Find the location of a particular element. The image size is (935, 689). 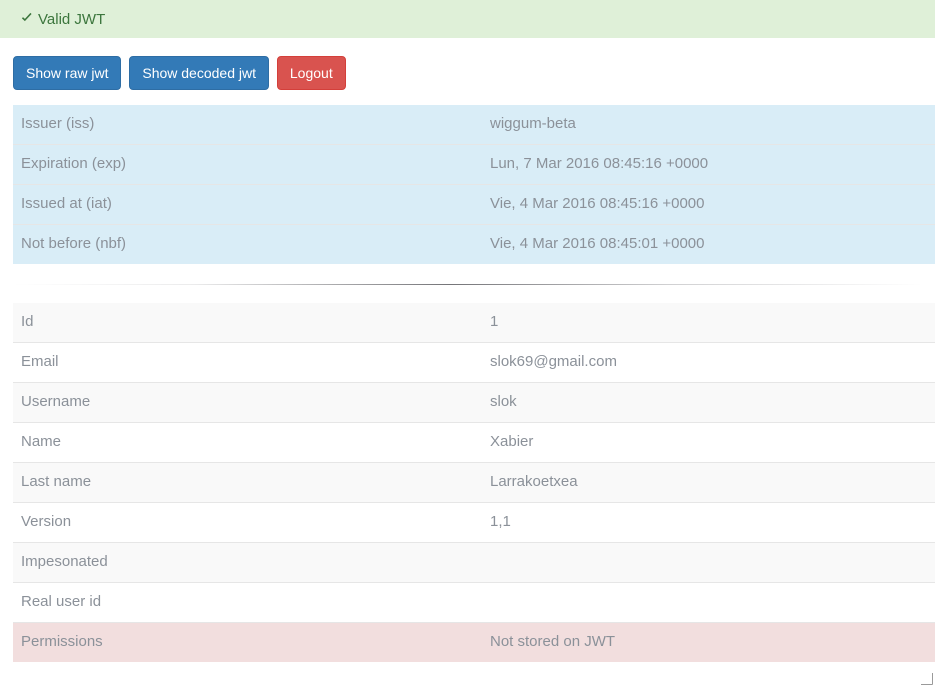

table-row: Email slok69@gmail.com is located at coordinates (474, 362).